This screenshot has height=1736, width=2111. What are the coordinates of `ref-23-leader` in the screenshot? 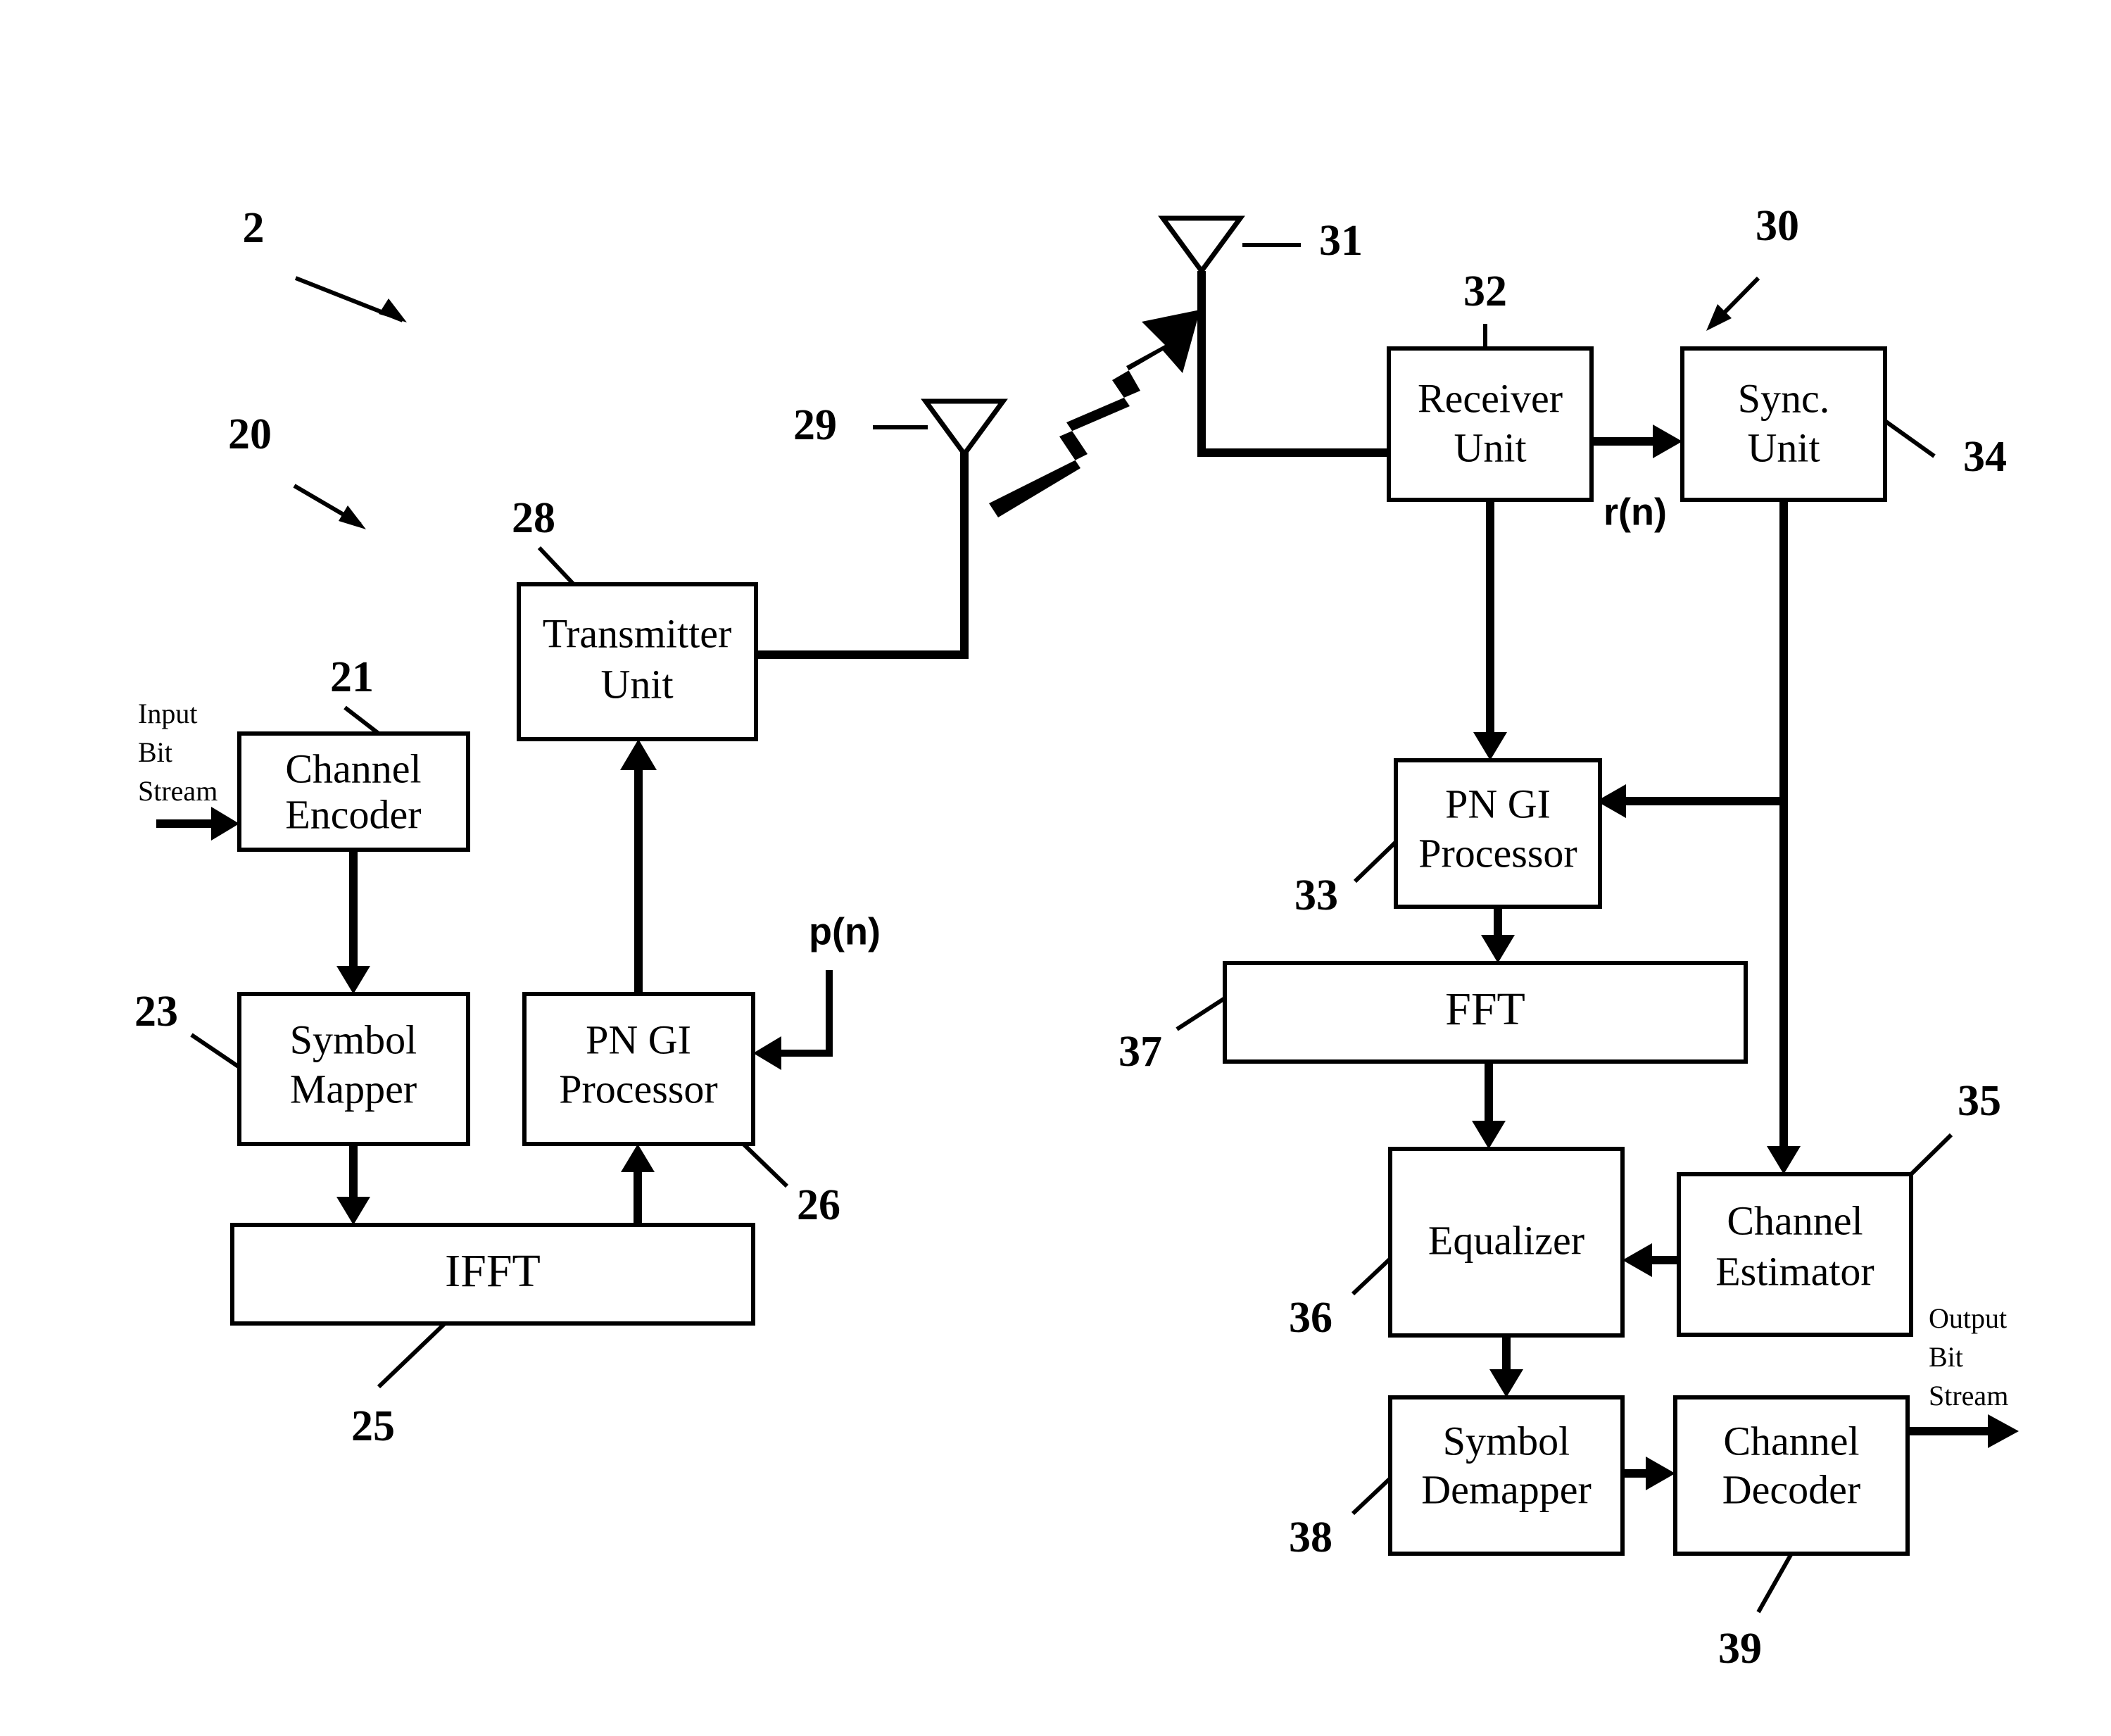 It's located at (216, 1051).